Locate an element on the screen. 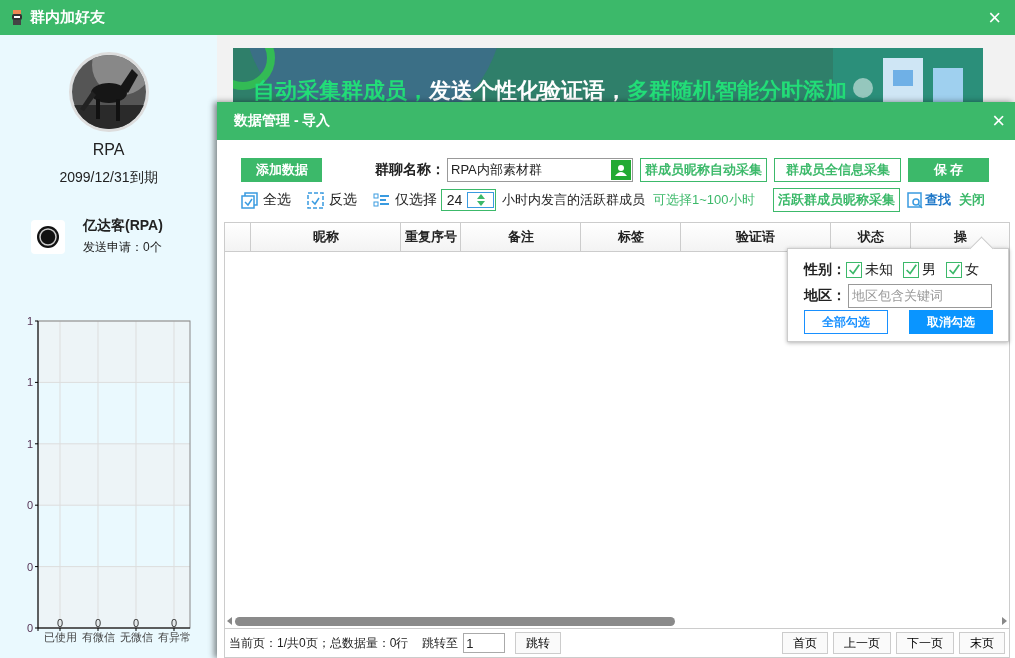 The height and width of the screenshot is (658, 1015). user-name: RPA is located at coordinates (108, 150).